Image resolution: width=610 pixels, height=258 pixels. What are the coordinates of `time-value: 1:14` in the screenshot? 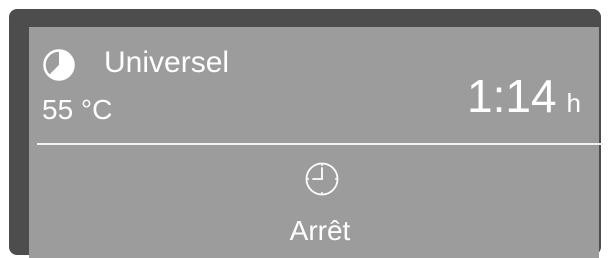 It's located at (512, 96).